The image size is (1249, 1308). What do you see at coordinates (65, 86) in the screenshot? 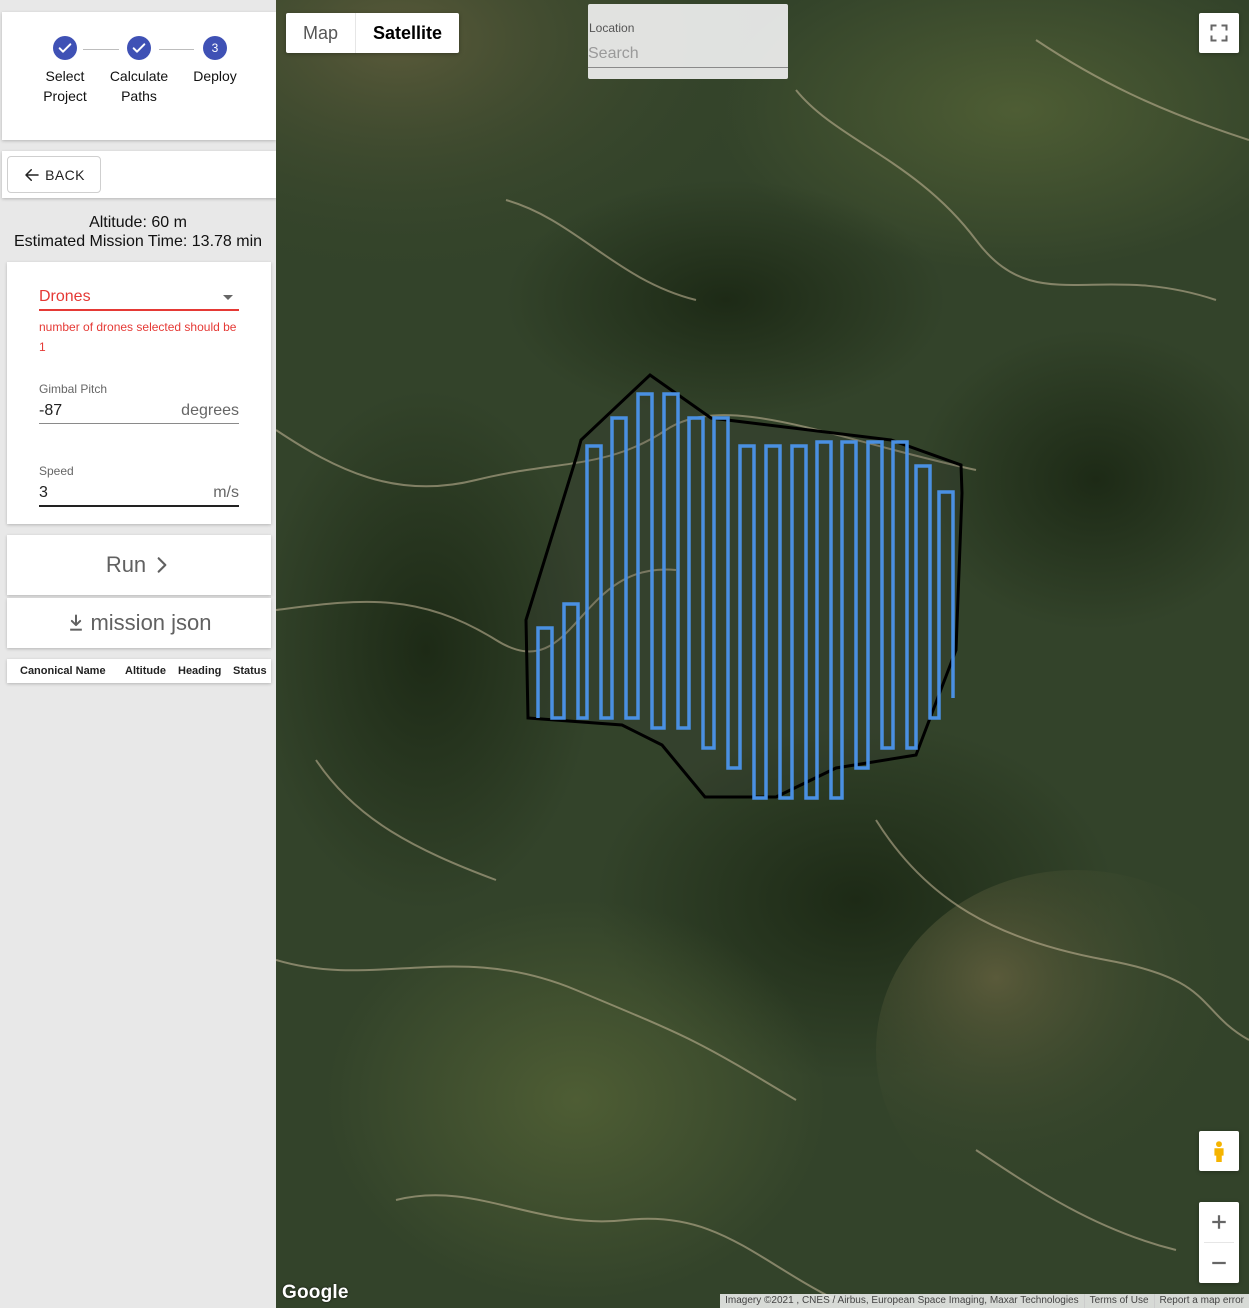
I see `step-label: Select Project` at bounding box center [65, 86].